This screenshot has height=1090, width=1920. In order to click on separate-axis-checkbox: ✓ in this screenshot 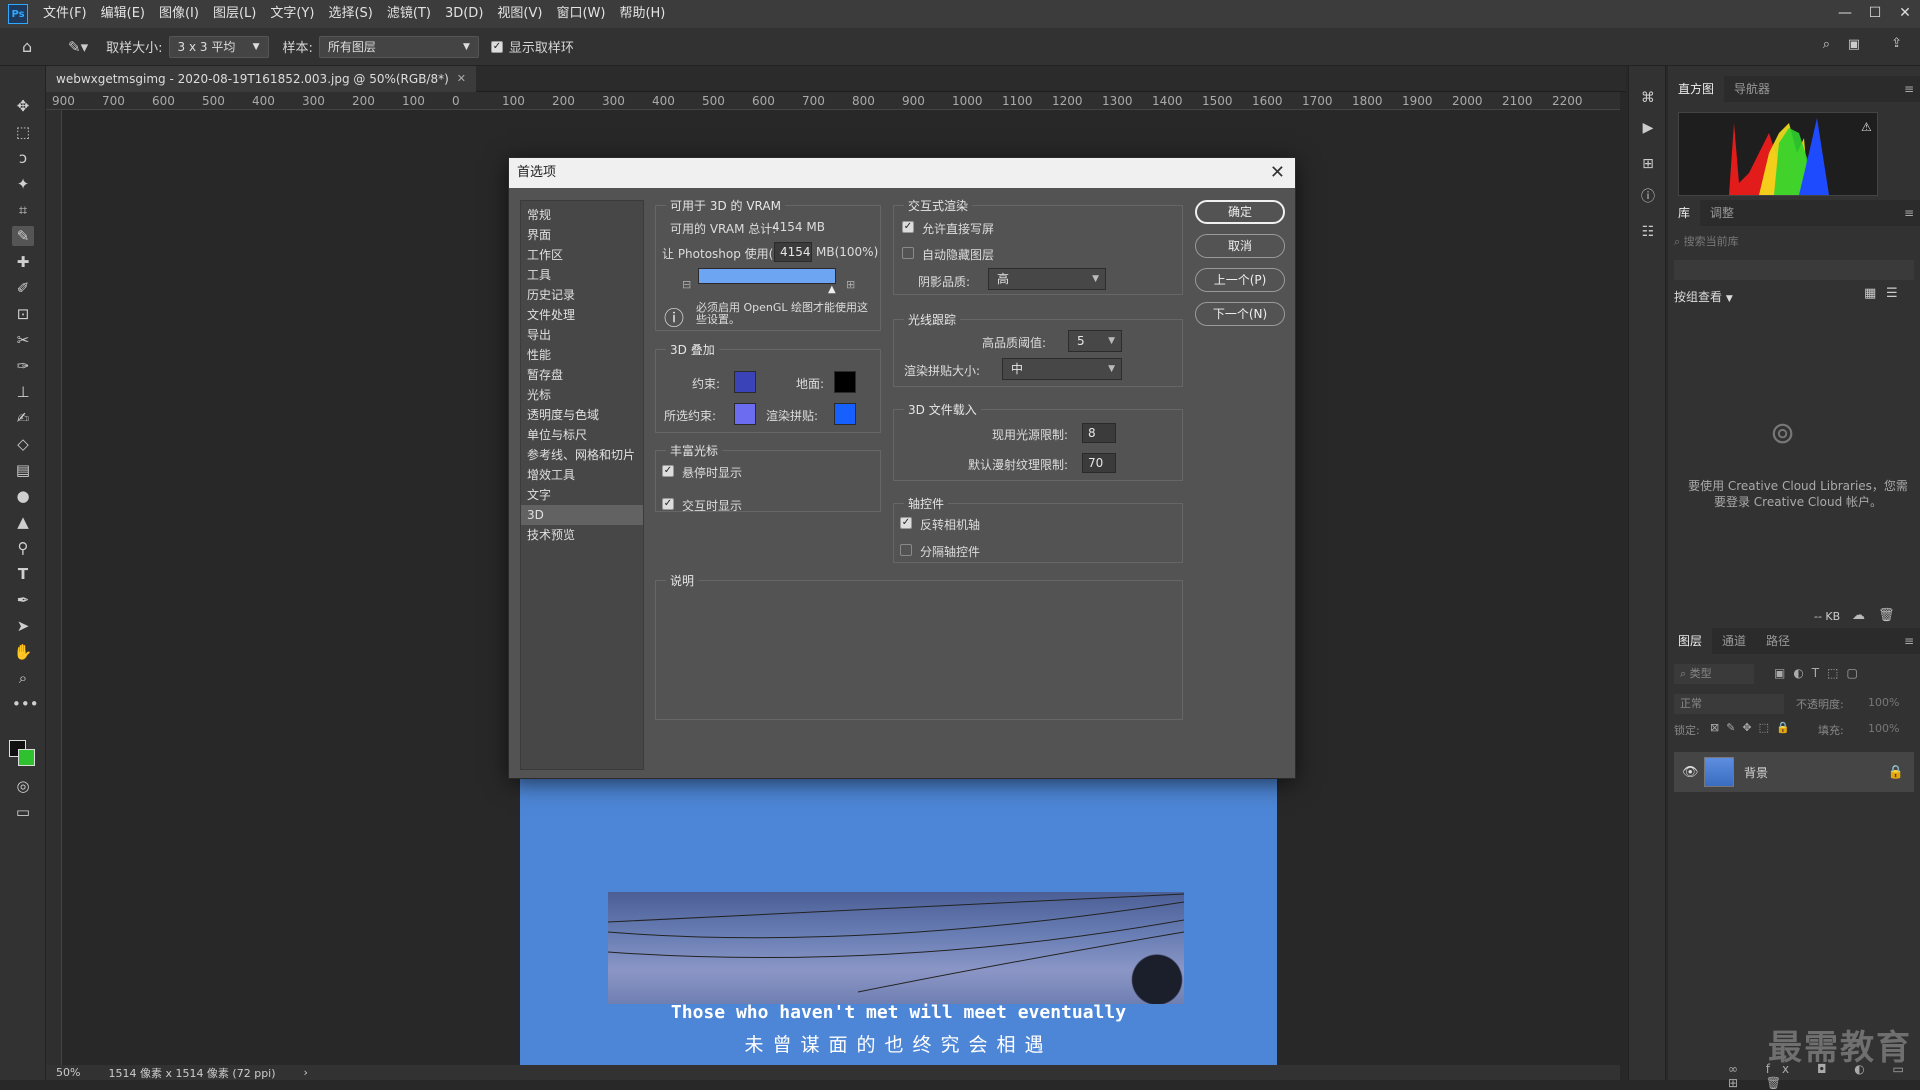, I will do `click(906, 550)`.